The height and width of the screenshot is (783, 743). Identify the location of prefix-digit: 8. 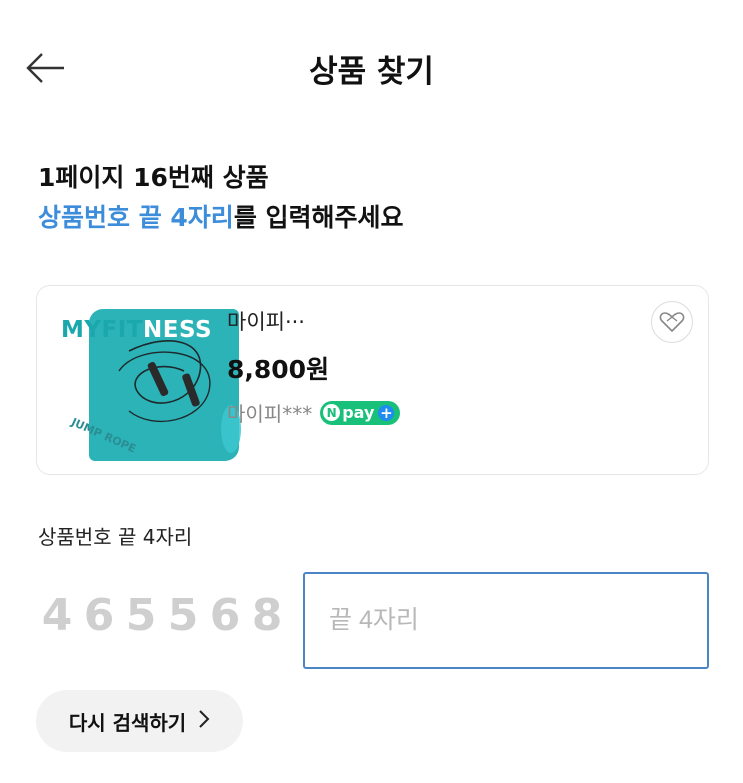
(267, 615).